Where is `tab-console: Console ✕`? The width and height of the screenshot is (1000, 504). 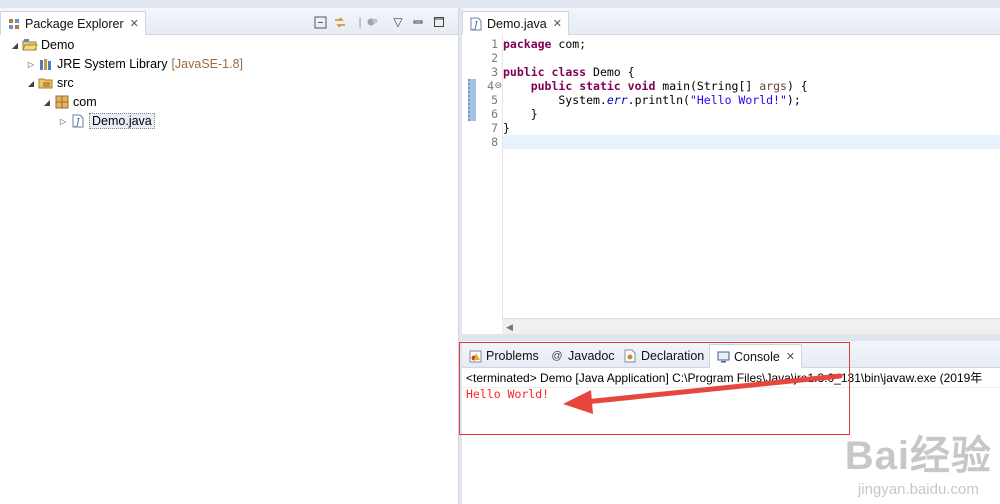
tab-console: Console ✕ is located at coordinates (756, 356).